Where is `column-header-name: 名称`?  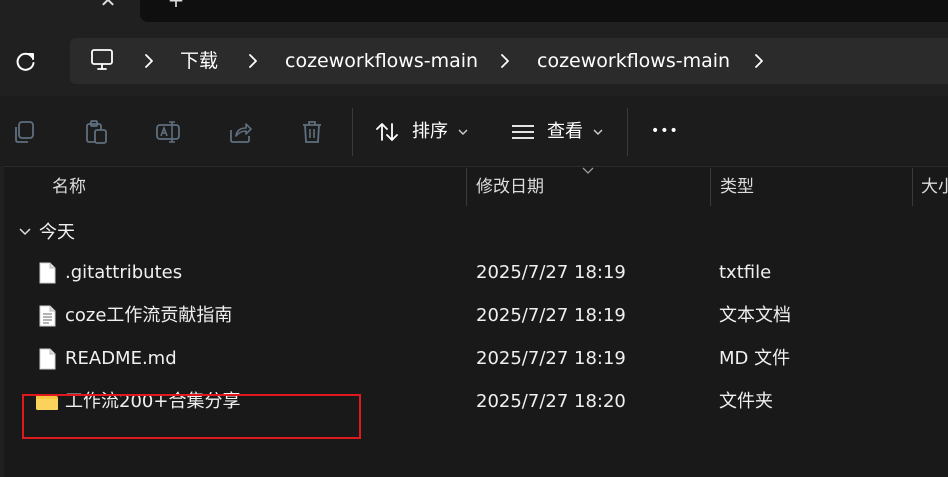
column-header-name: 名称 is located at coordinates (69, 187).